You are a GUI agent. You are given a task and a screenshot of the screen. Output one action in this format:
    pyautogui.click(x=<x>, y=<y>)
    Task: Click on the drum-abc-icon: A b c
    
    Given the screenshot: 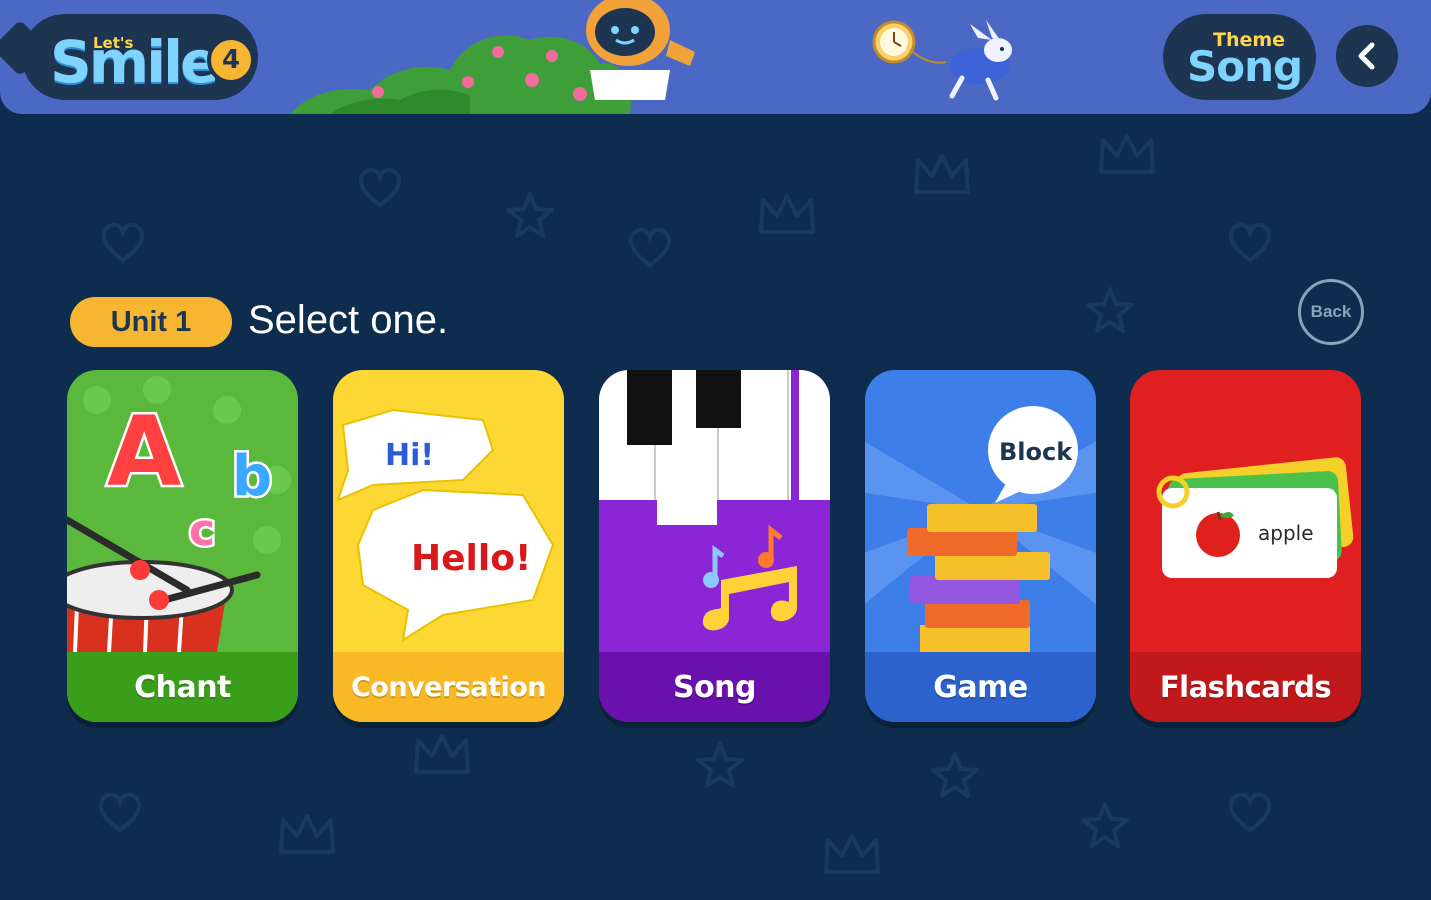 What is the action you would take?
    pyautogui.click(x=179, y=514)
    